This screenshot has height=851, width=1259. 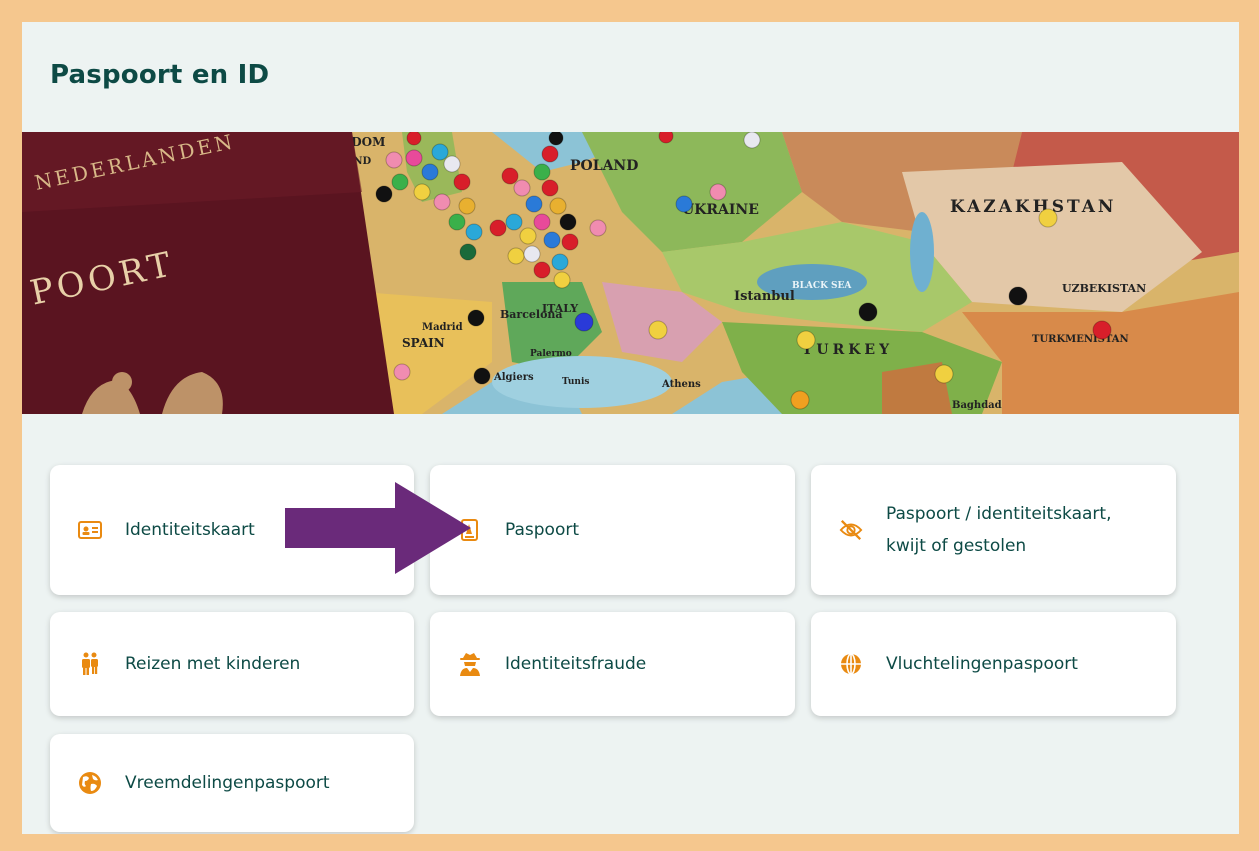 What do you see at coordinates (551, 354) in the screenshot?
I see `map-label: Palermo` at bounding box center [551, 354].